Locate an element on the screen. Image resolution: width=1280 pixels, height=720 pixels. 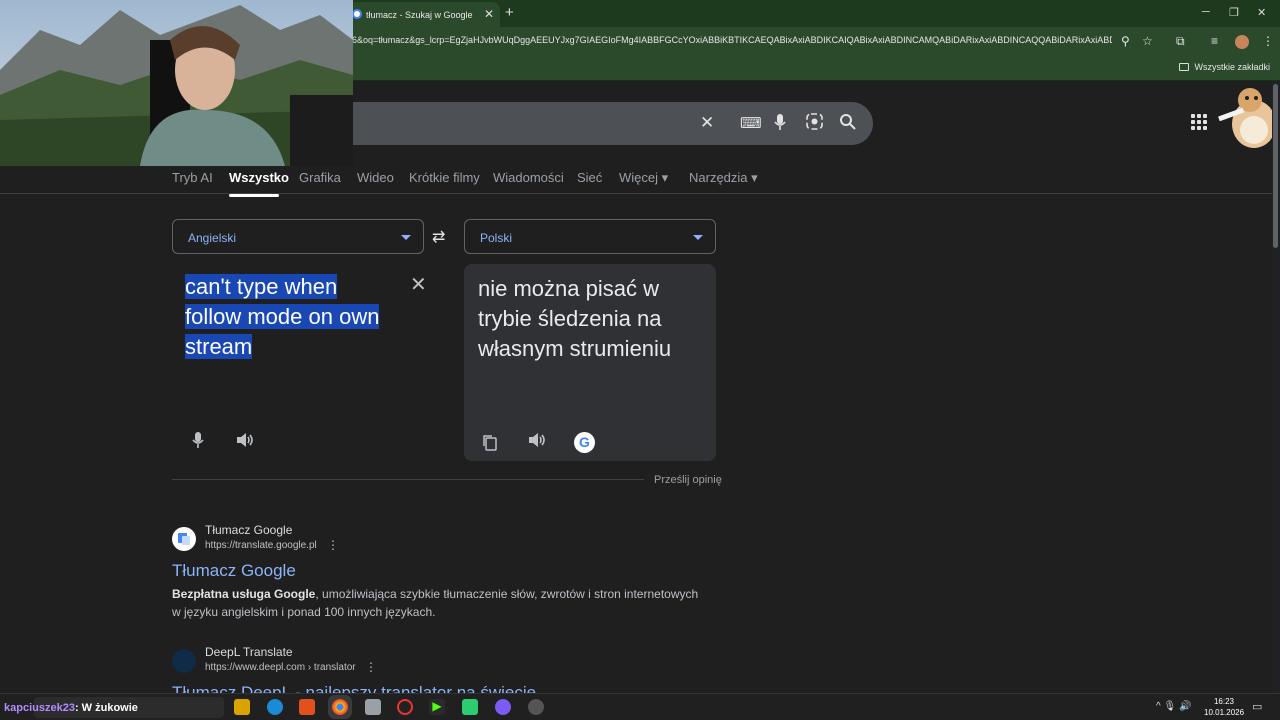
streamlabs-icon is located at coordinates (470, 707).